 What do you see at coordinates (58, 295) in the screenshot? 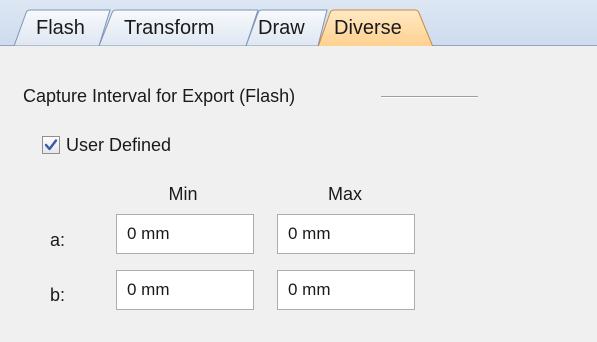
I see `row-label-b: b:` at bounding box center [58, 295].